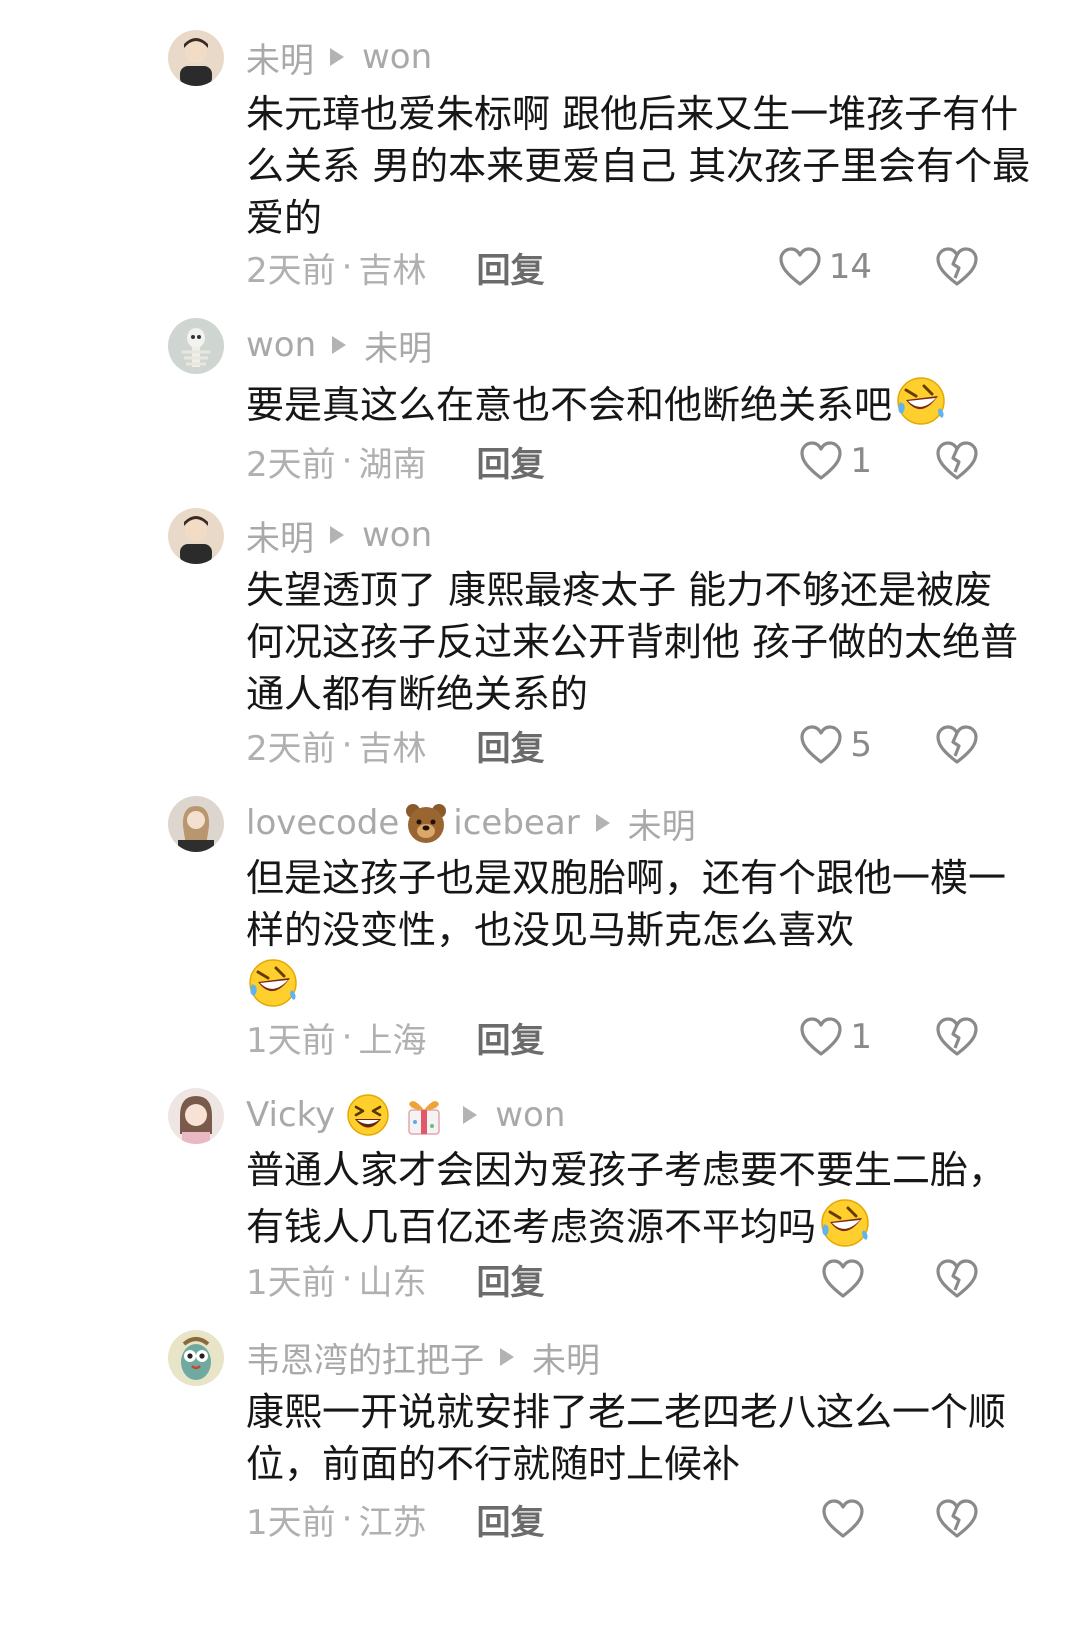 The height and width of the screenshot is (1652, 1080). Describe the element at coordinates (290, 1115) in the screenshot. I see `author-name: Vicky` at that location.